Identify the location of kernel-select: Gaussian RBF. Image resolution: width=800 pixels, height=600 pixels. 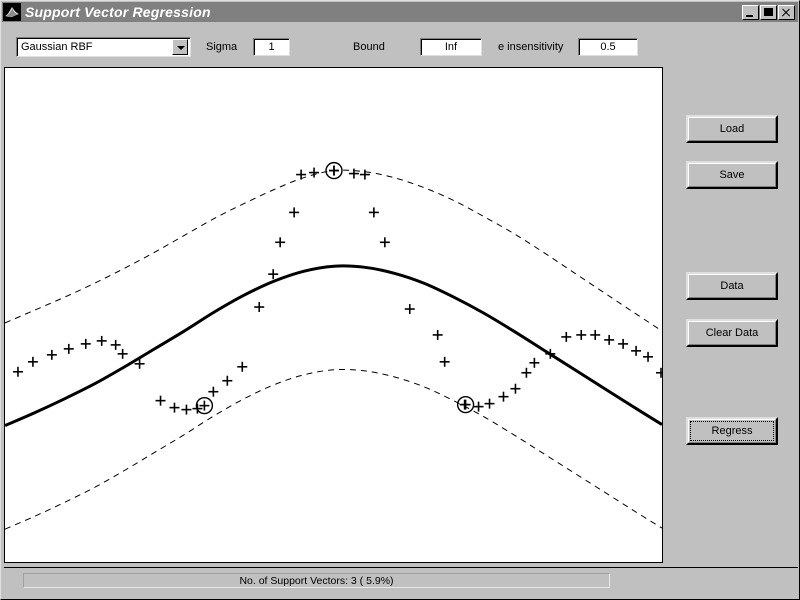
(103, 47).